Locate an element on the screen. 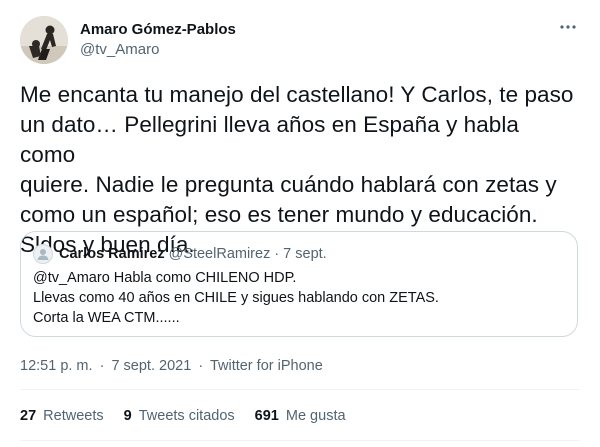 The width and height of the screenshot is (600, 447). tweet-time: 12:51 p. m. is located at coordinates (56, 366).